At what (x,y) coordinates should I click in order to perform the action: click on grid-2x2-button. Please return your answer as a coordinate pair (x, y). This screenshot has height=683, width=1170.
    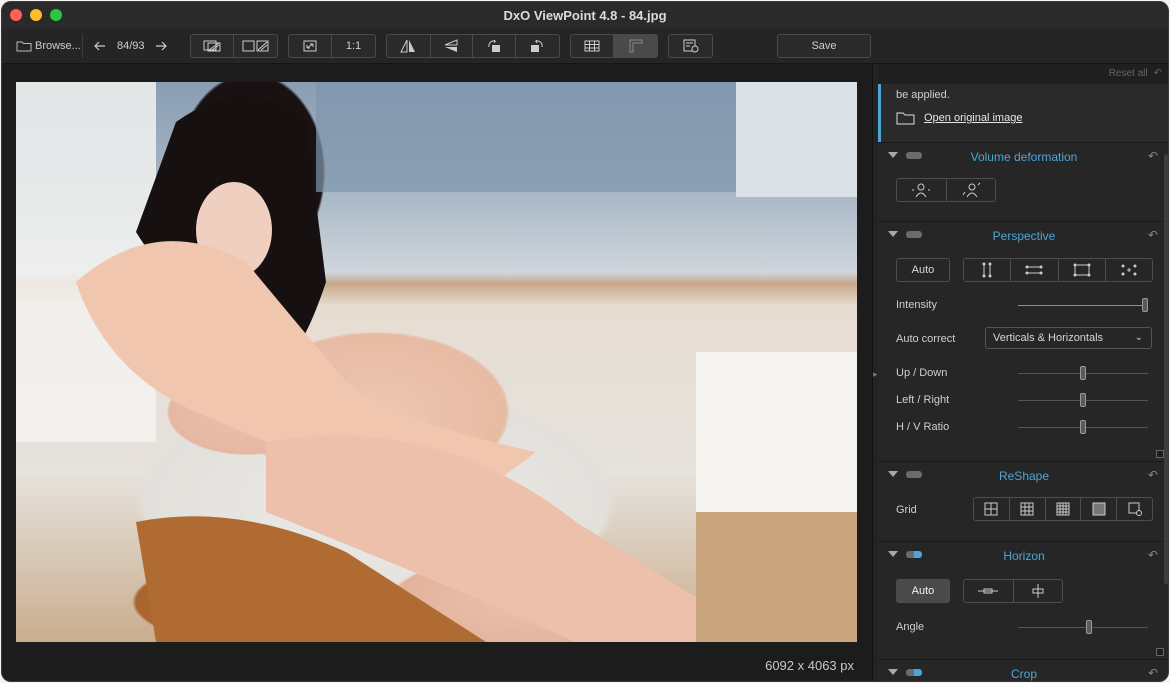
    Looking at the image, I should click on (992, 509).